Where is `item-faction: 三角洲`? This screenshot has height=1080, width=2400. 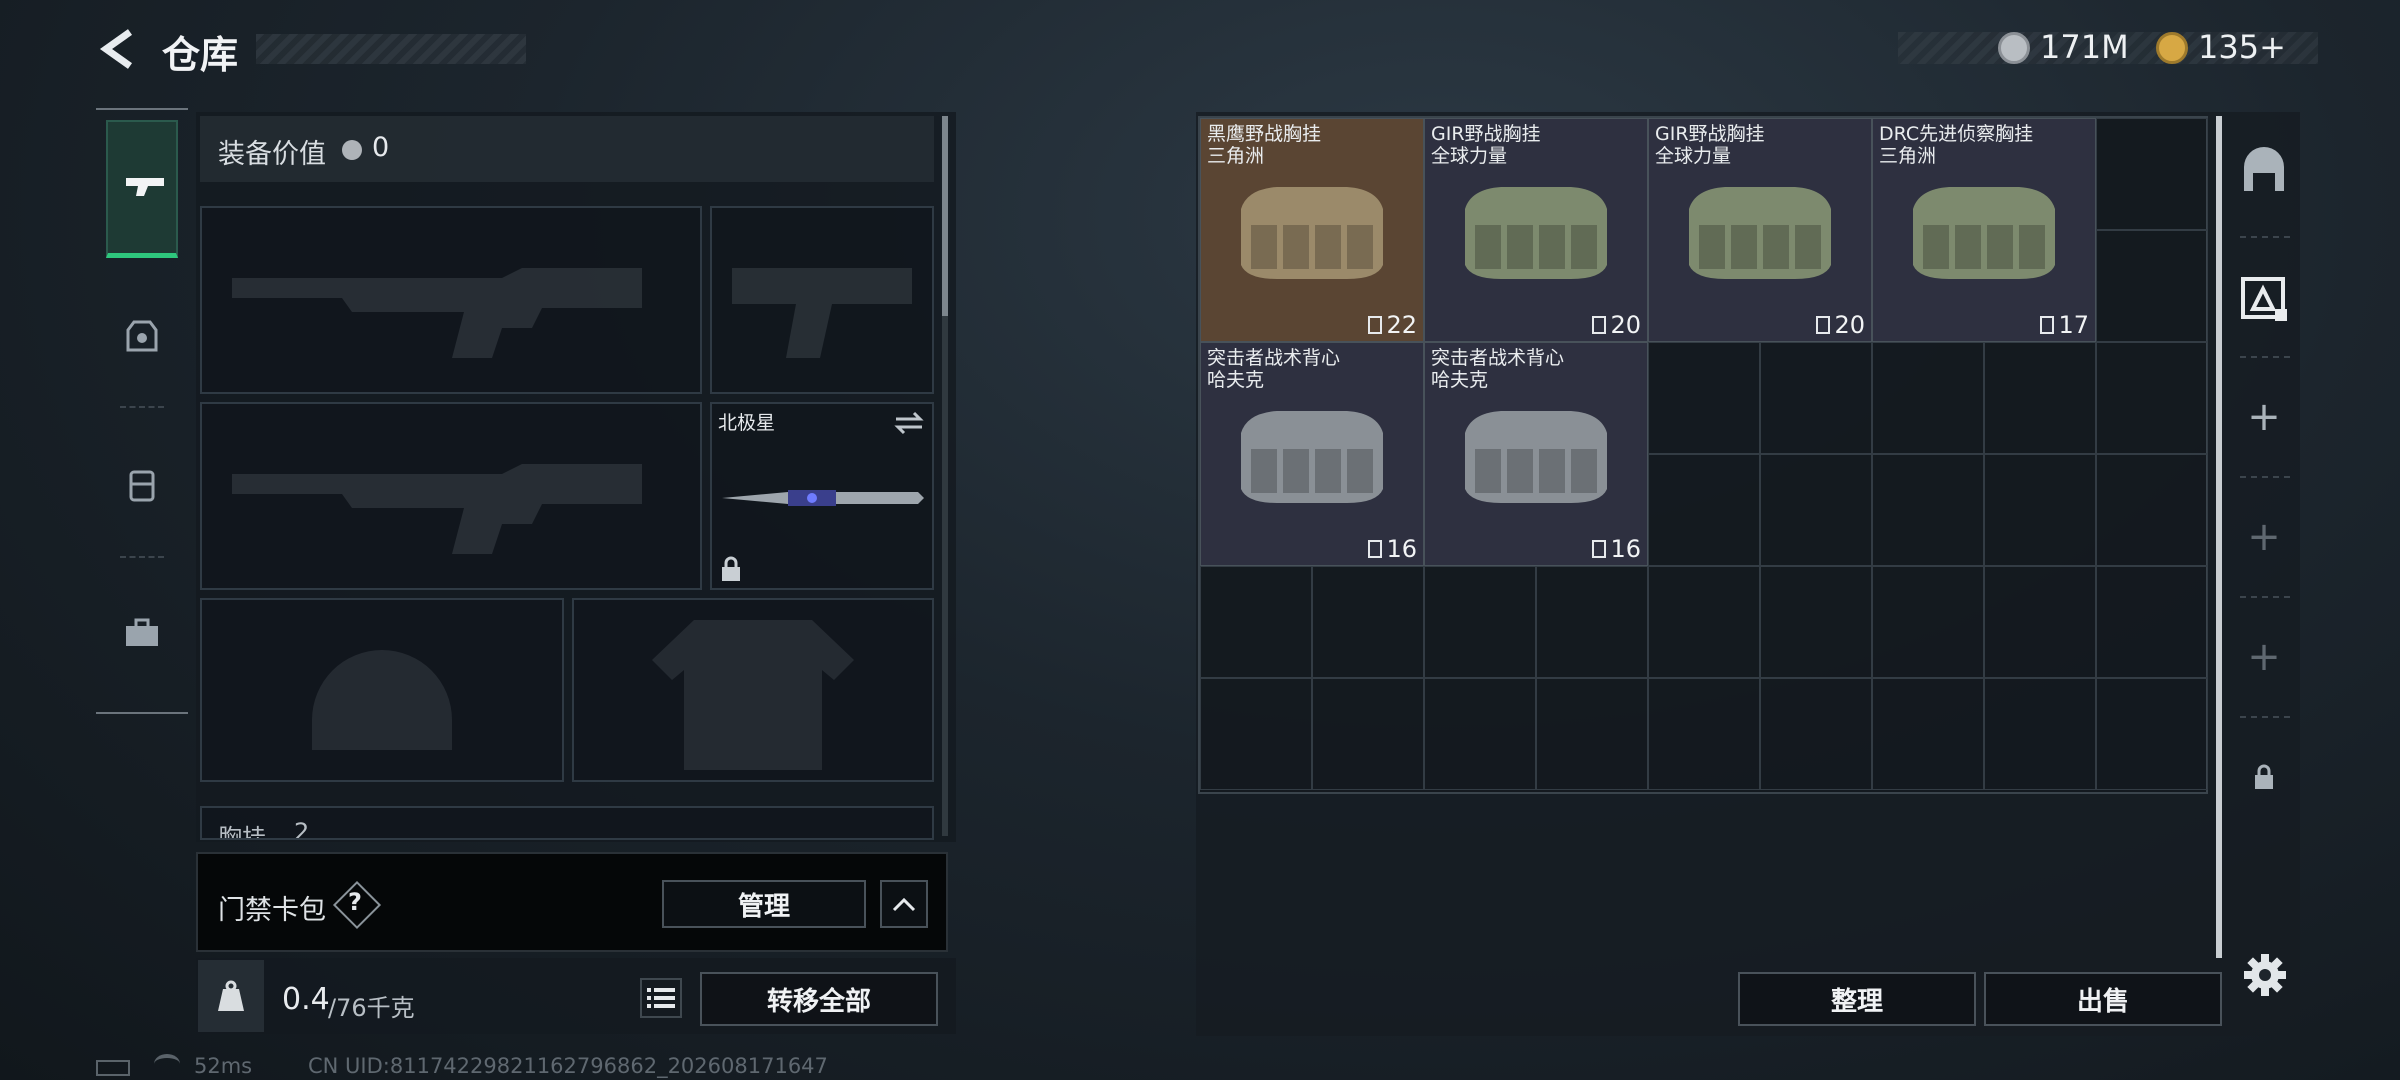 item-faction: 三角洲 is located at coordinates (1908, 156).